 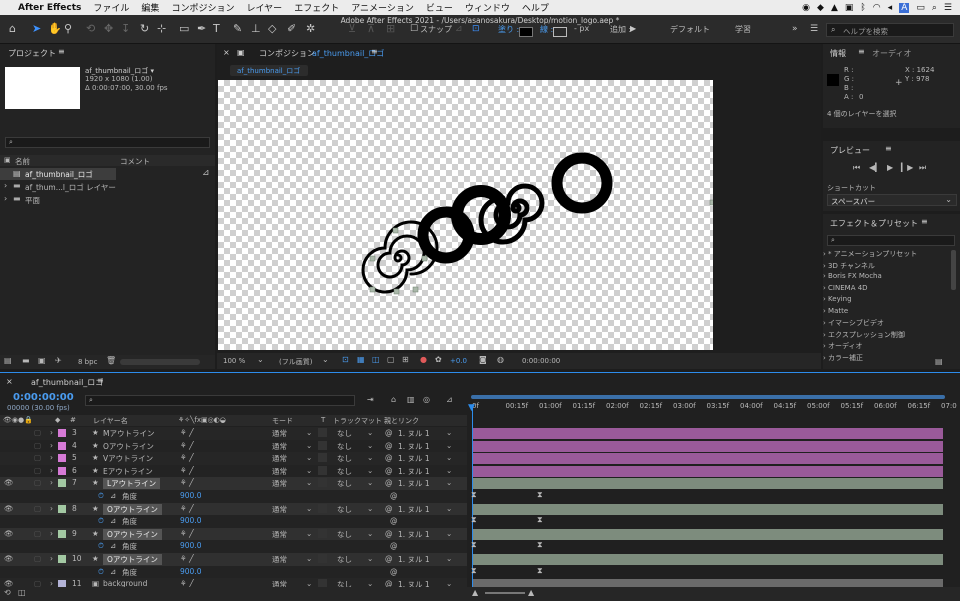 I want to click on comp-lock-icon: ▣, so click(x=241, y=52).